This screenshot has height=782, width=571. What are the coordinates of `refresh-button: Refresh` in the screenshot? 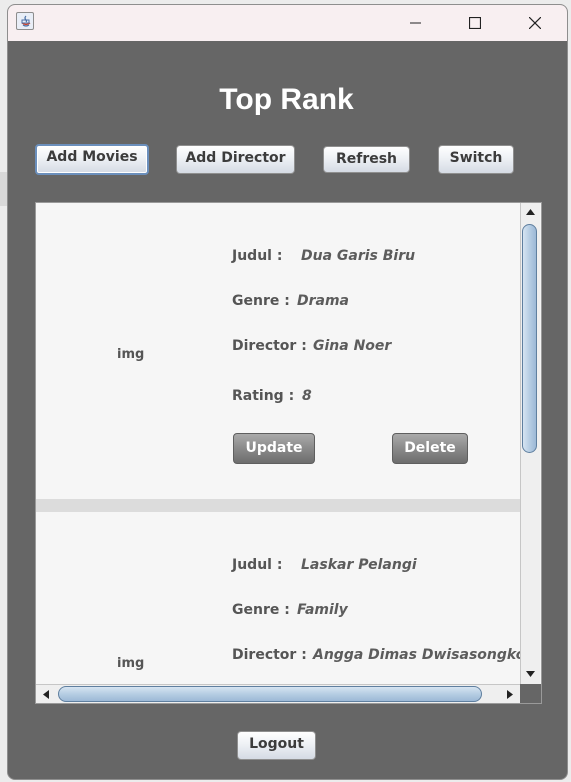 It's located at (366, 159).